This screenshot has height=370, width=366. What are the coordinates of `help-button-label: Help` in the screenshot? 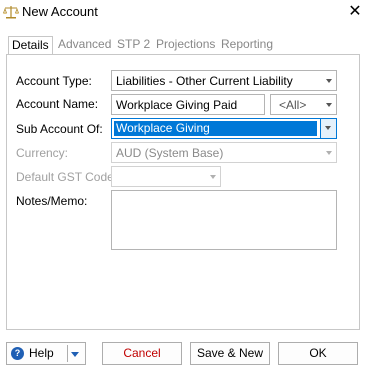 It's located at (41, 353).